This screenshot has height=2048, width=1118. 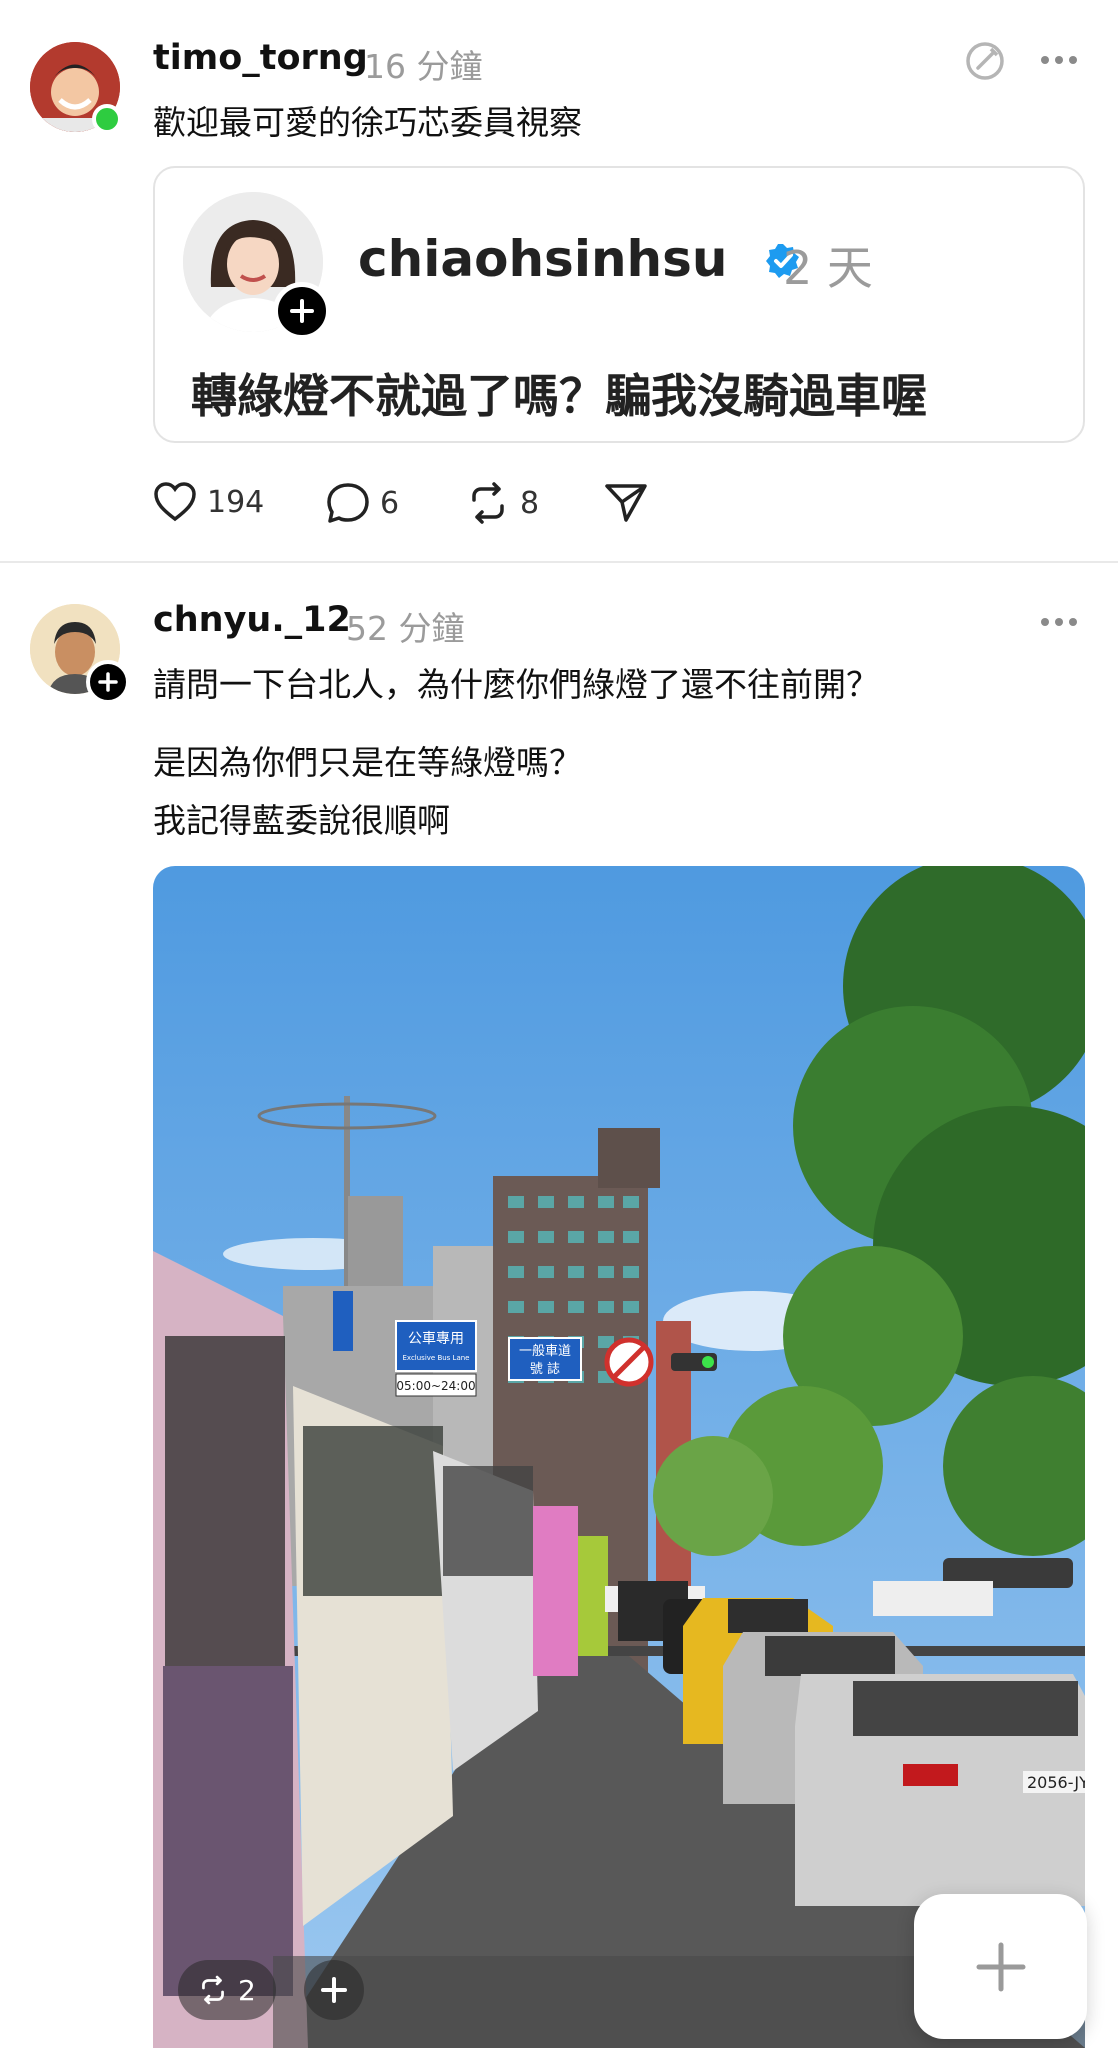 What do you see at coordinates (367, 122) in the screenshot?
I see `post-text: 歡迎最可愛的徐巧芯委員視察` at bounding box center [367, 122].